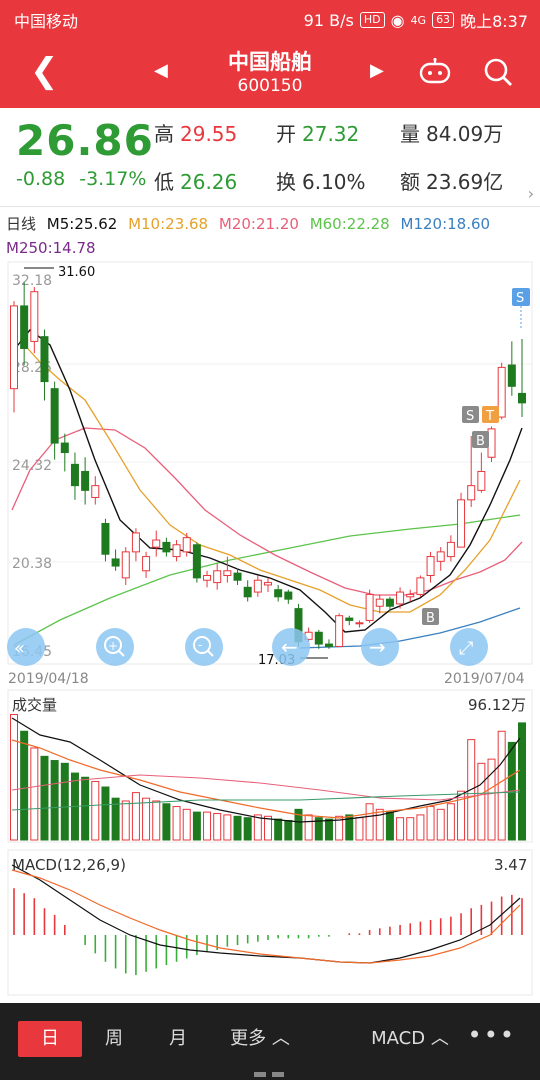 The image size is (540, 1080). I want to click on eye-icon: ◉, so click(397, 20).